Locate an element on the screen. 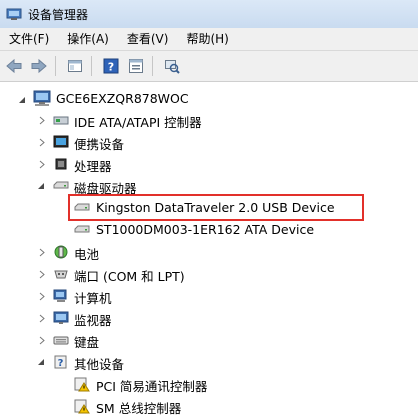  scan-hardware-button is located at coordinates (172, 66).